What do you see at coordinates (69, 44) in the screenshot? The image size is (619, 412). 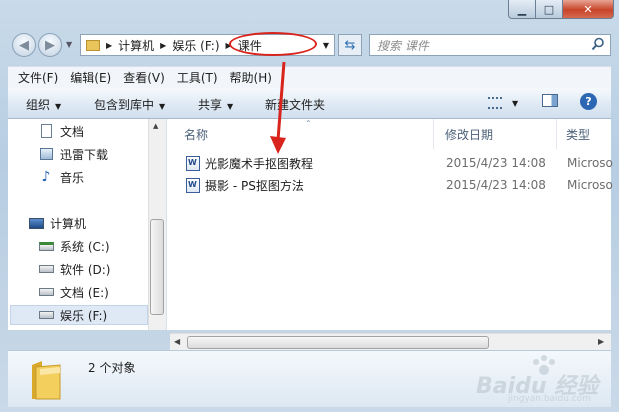 I see `recent-pages-dropdown: ▼` at bounding box center [69, 44].